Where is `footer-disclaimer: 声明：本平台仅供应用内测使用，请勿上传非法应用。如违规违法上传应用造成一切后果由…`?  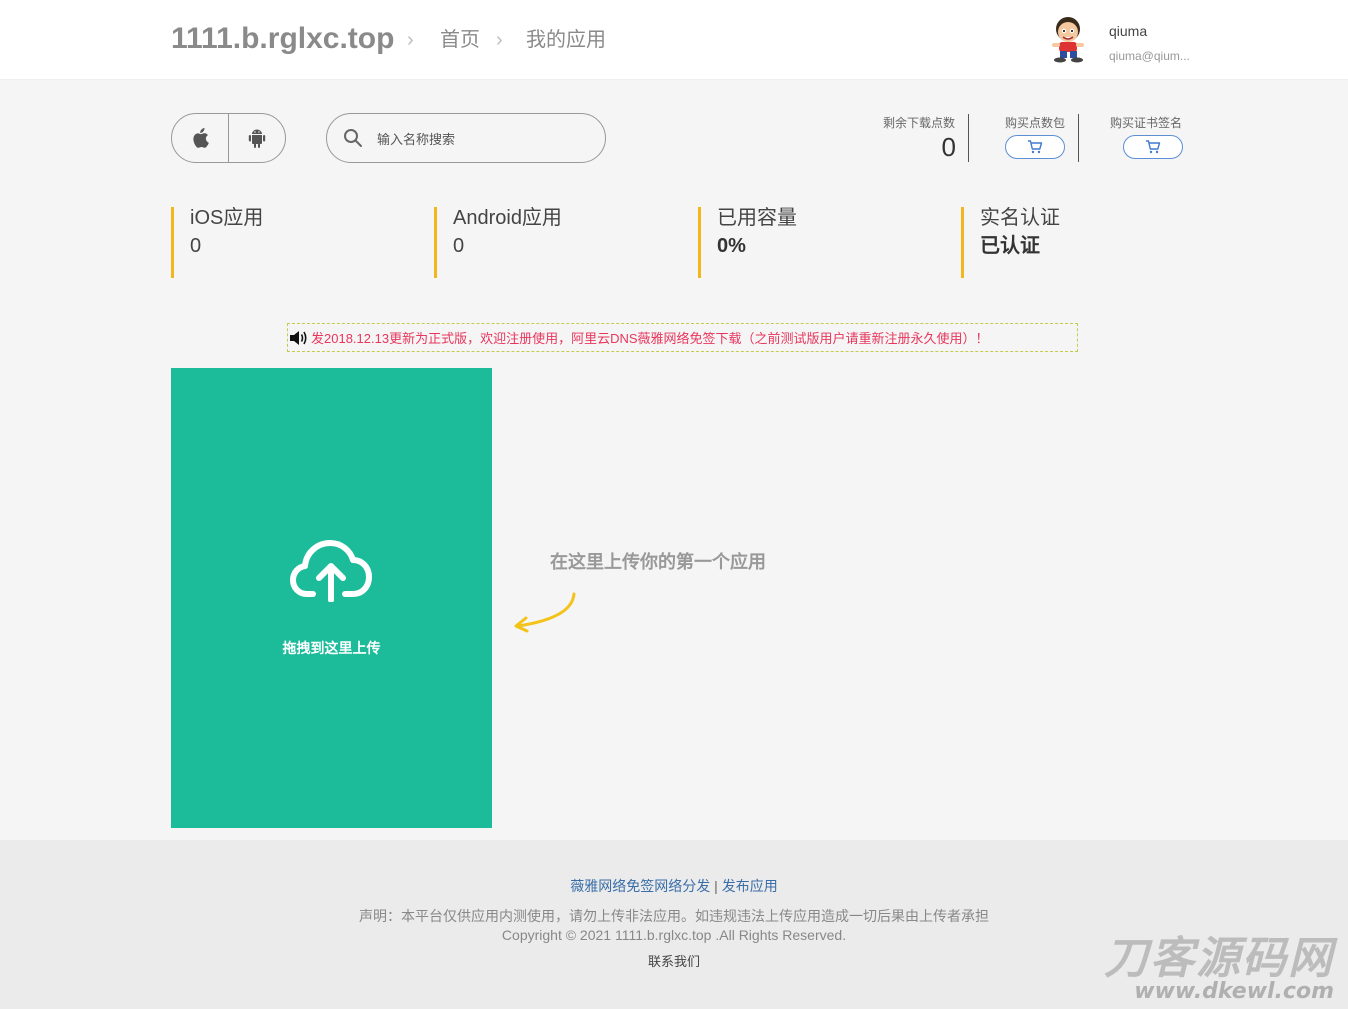
footer-disclaimer: 声明：本平台仅供应用内测使用，请勿上传非法应用。如违规违法上传应用造成一切后果由… is located at coordinates (674, 916).